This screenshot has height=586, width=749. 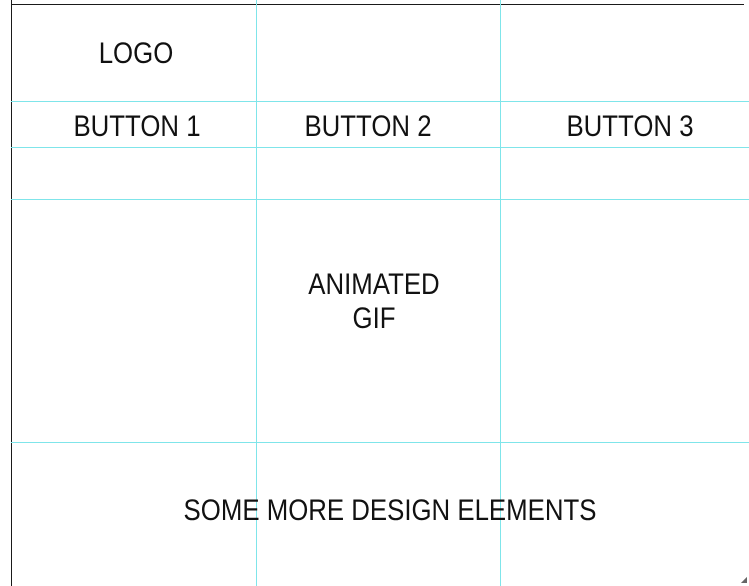 What do you see at coordinates (377, 4) in the screenshot?
I see `canvas-top-border` at bounding box center [377, 4].